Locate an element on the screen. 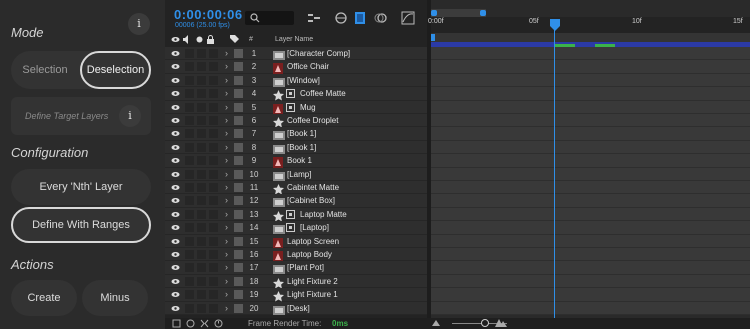 The image size is (750, 329). layer-row: › 11 Cabintet Matte is located at coordinates (296, 188).